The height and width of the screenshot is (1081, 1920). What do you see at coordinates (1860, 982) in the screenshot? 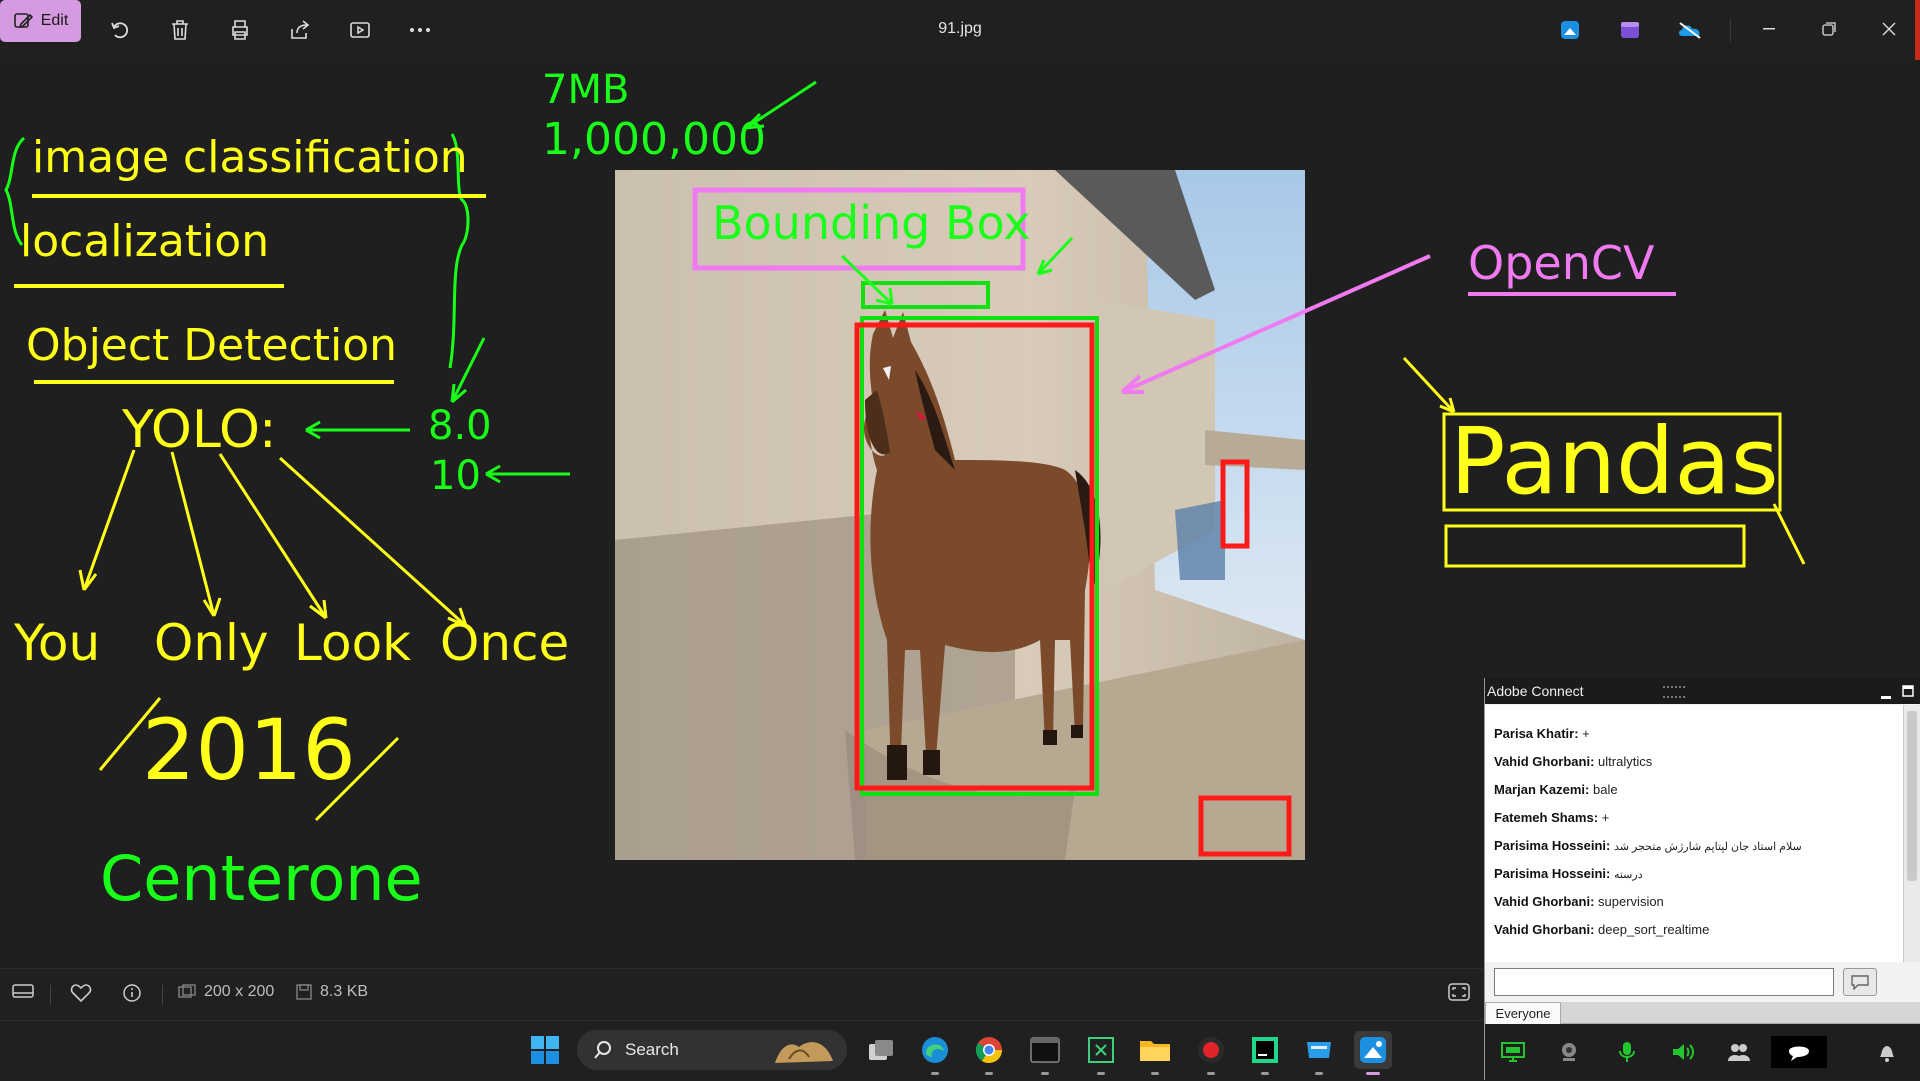
I see `send-message-button` at bounding box center [1860, 982].